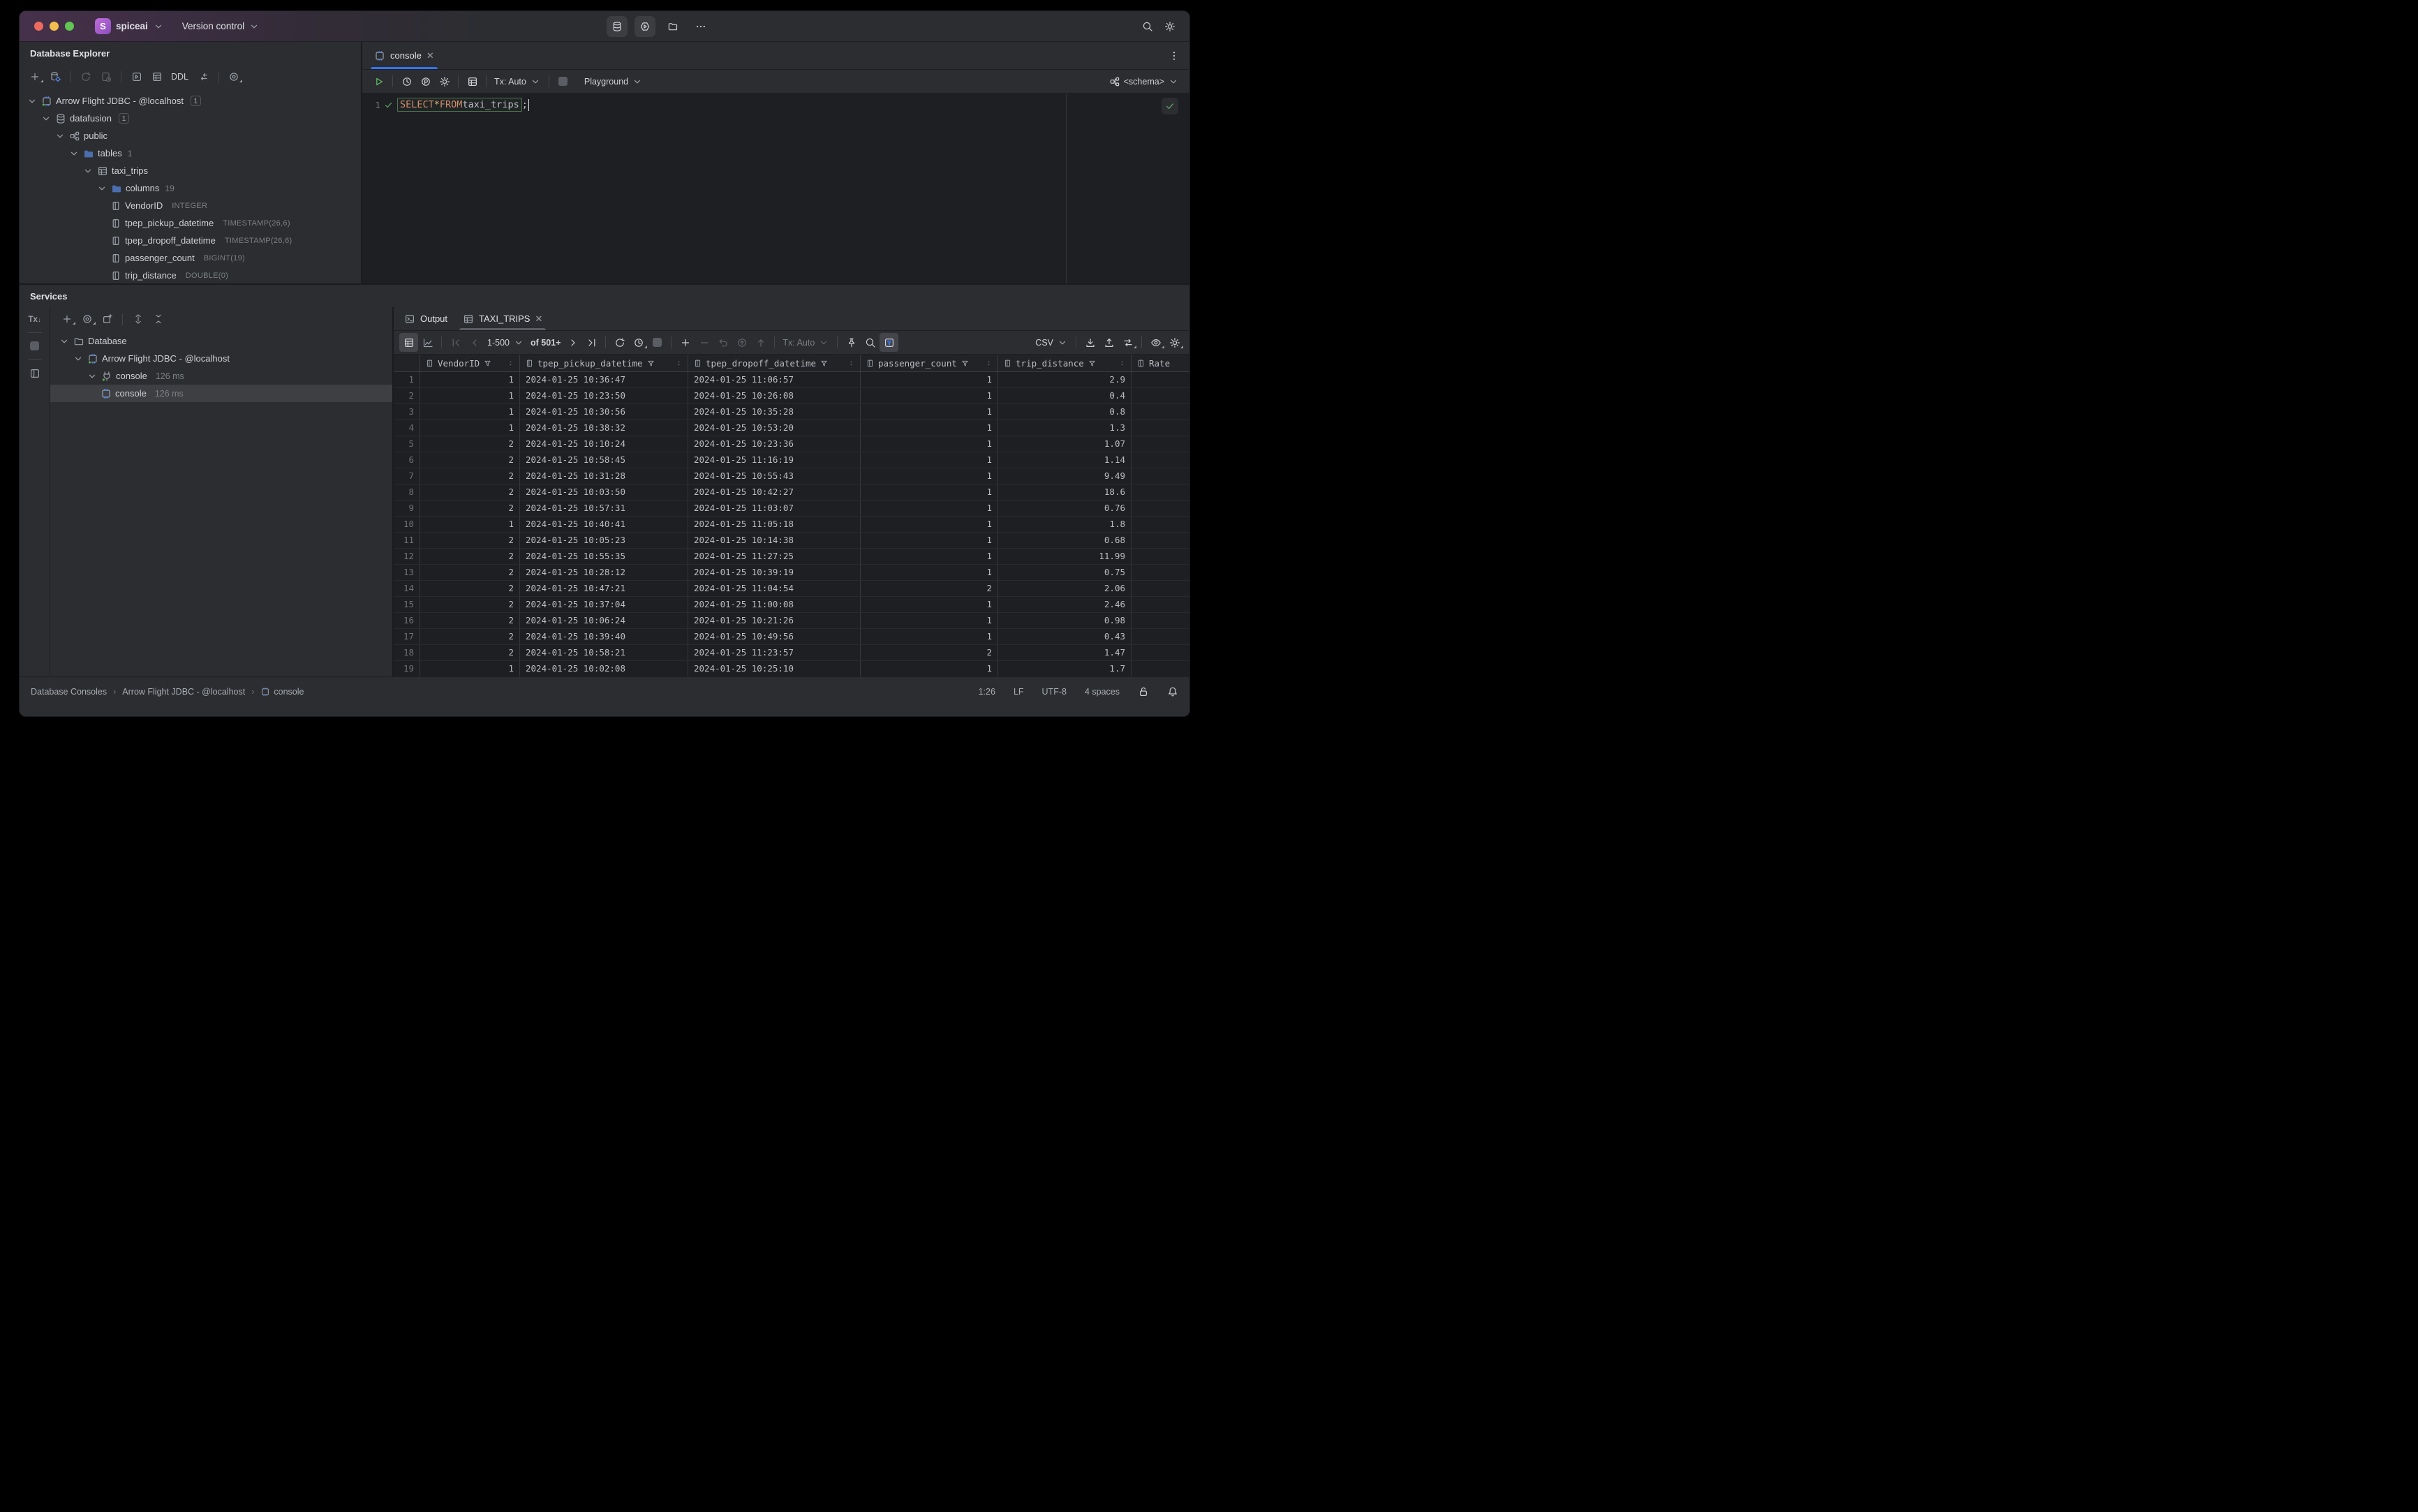 The image size is (2418, 1512). Describe the element at coordinates (1065, 652) in the screenshot. I see `table-cell: 1.47` at that location.